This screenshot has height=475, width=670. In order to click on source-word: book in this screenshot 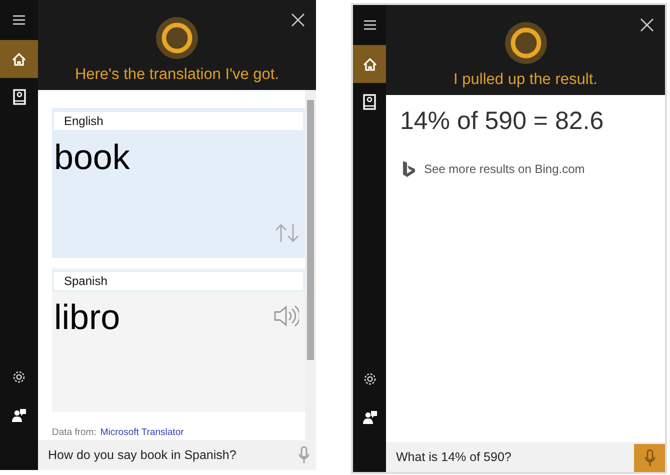, I will do `click(92, 157)`.